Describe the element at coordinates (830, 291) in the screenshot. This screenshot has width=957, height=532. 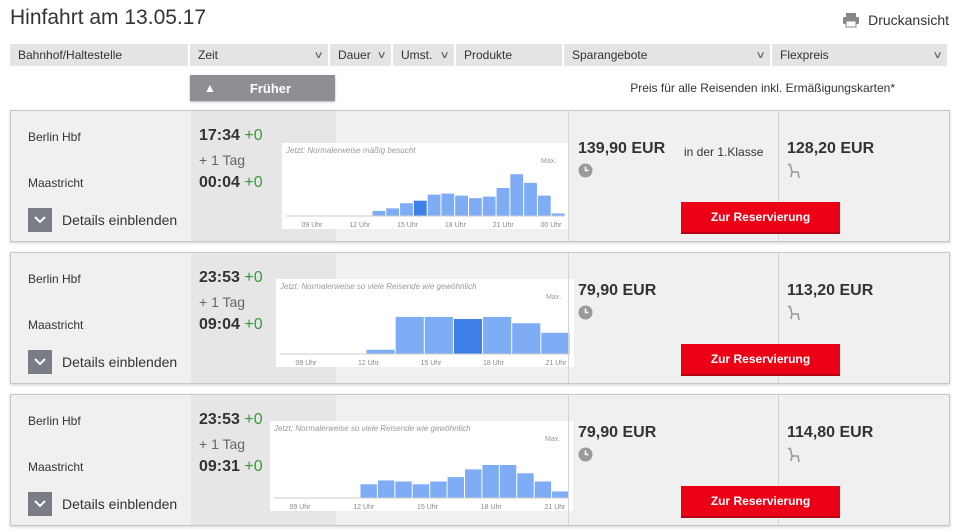
I see `flex-price: 113,20 EUR` at that location.